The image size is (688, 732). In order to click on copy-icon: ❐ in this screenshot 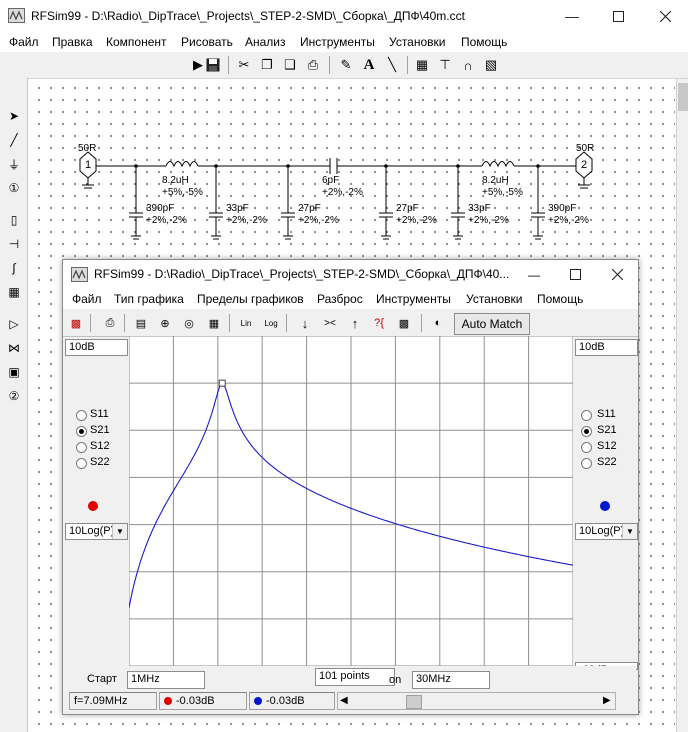, I will do `click(267, 65)`.